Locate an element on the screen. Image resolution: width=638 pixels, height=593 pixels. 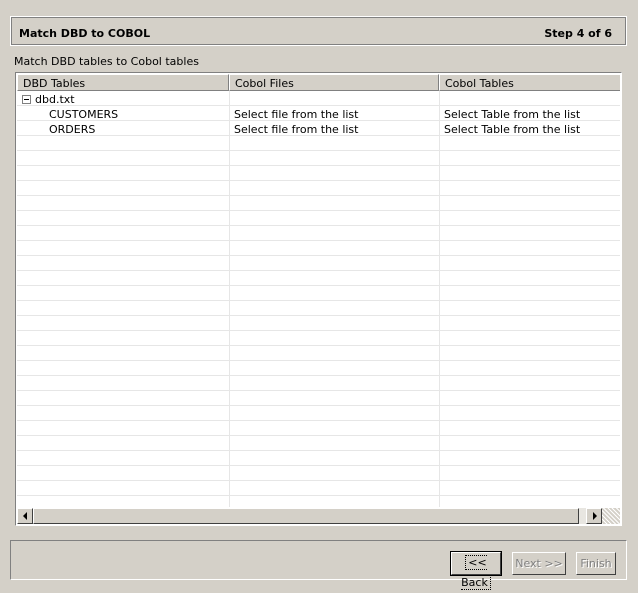
arrow-left-icon is located at coordinates (25, 516).